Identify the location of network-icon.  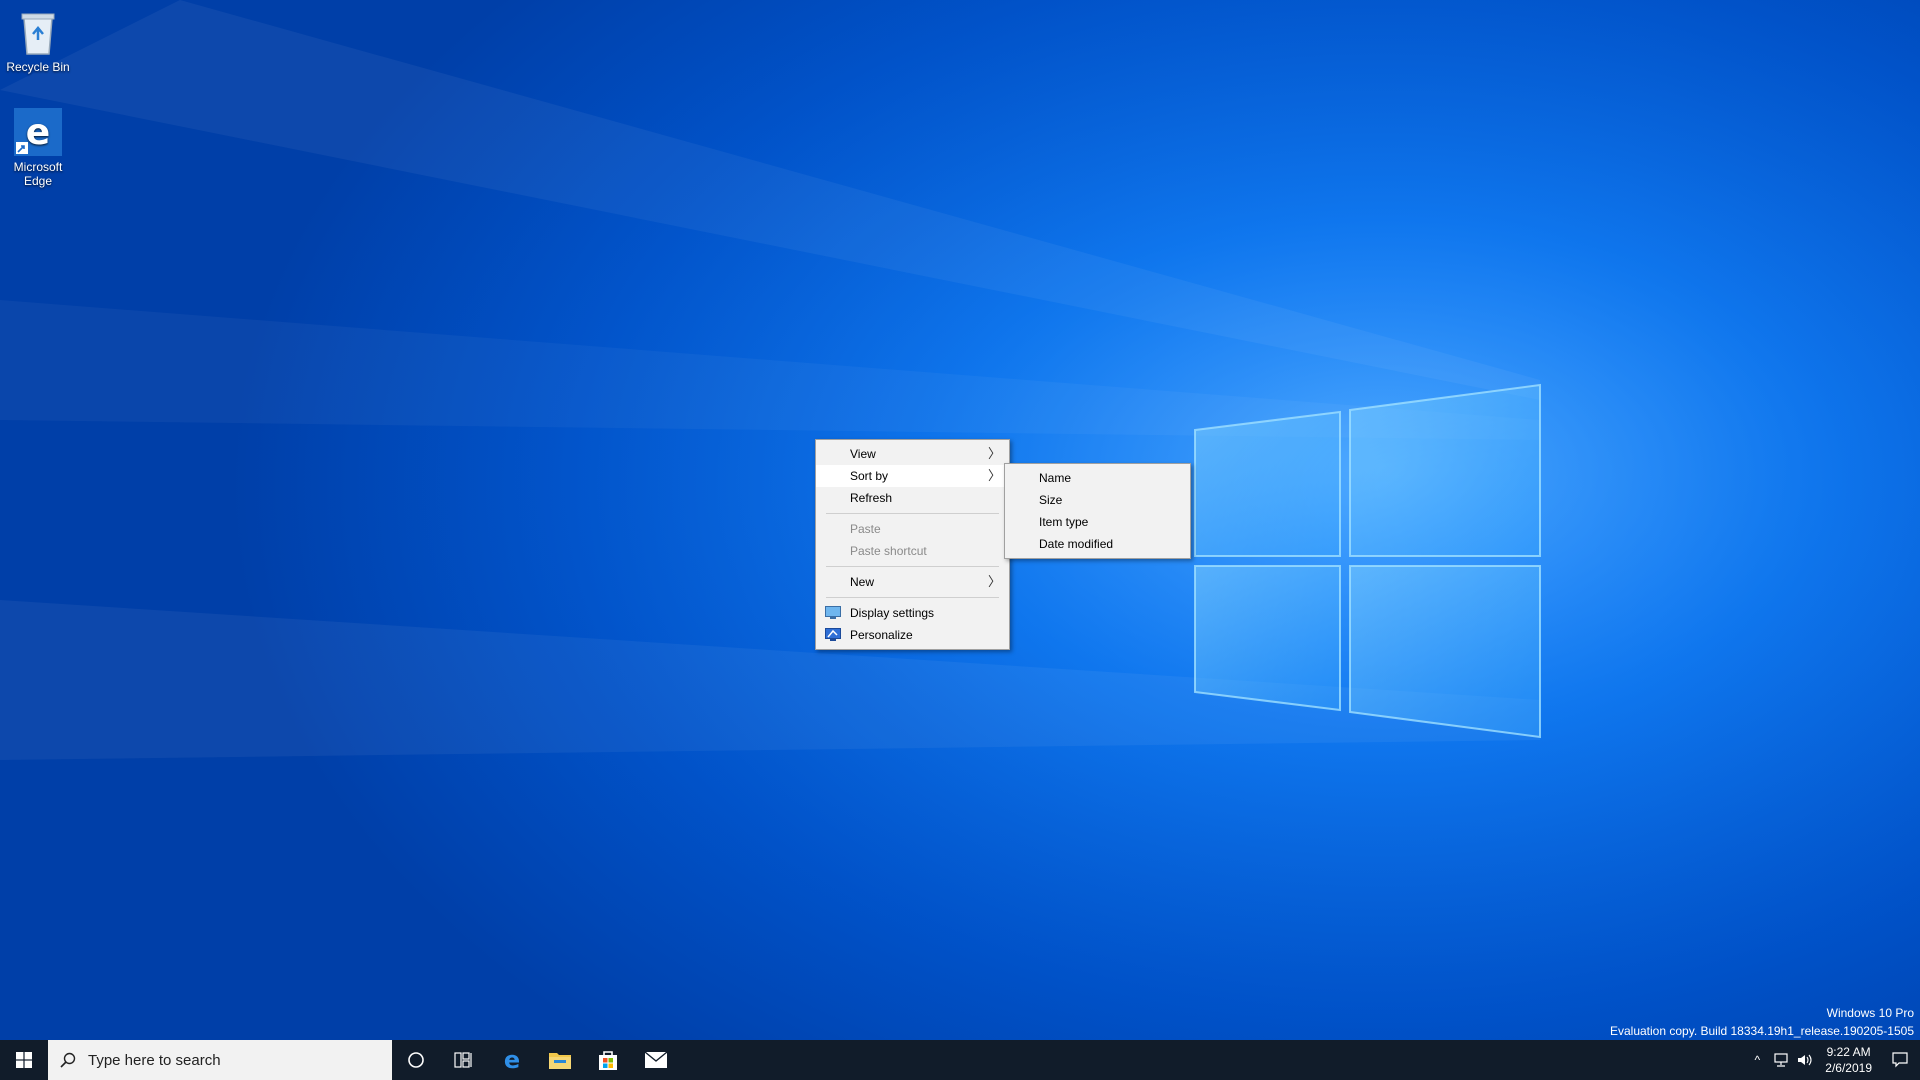
(1781, 1060).